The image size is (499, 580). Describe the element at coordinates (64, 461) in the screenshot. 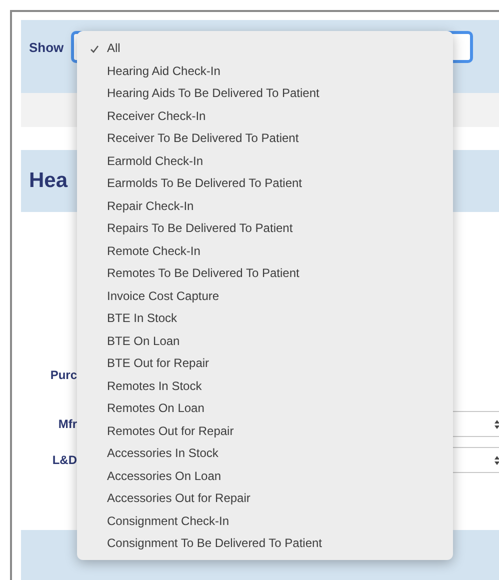

I see `field-label: L&D` at that location.